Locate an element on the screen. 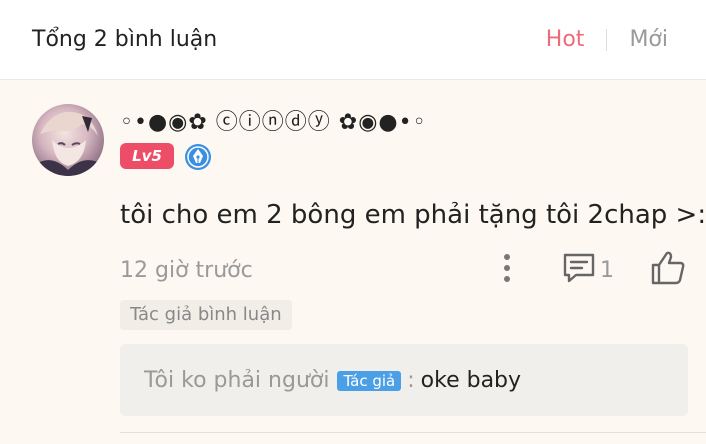  sort-tab-hot: Hot is located at coordinates (565, 39).